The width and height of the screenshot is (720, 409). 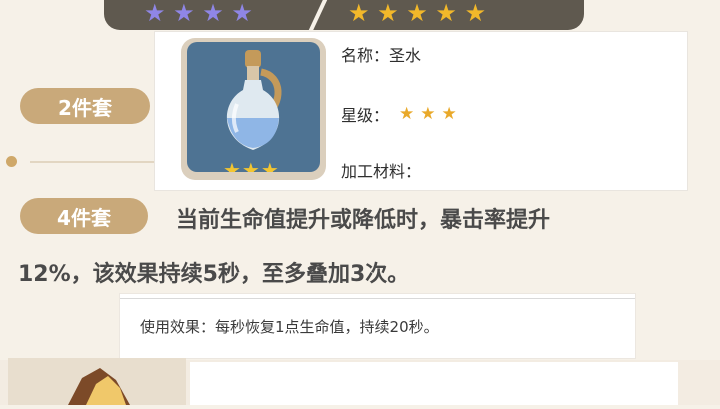 What do you see at coordinates (365, 55) in the screenshot?
I see `name-label: 名称：` at bounding box center [365, 55].